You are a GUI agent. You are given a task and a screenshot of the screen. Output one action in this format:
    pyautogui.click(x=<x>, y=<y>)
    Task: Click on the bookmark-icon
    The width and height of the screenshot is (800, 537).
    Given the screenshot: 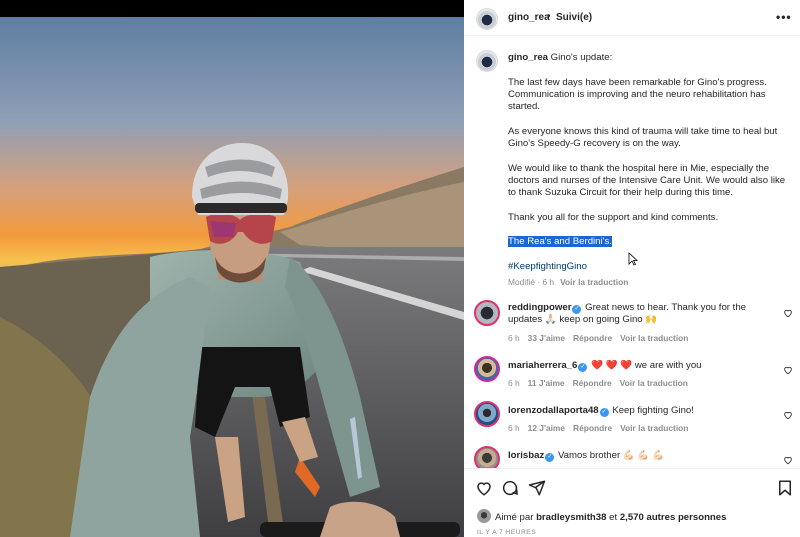 What is the action you would take?
    pyautogui.click(x=785, y=488)
    